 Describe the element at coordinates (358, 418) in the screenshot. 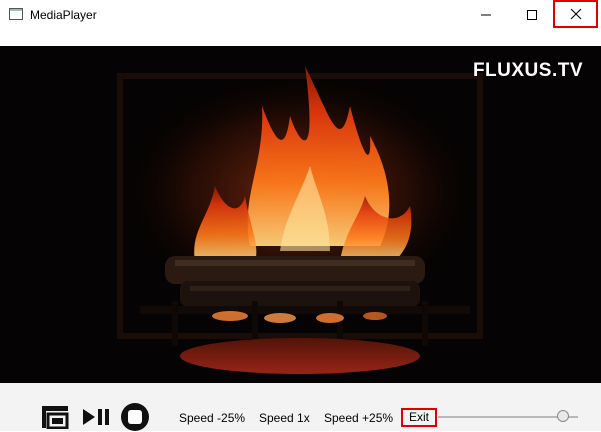

I see `speed-up-button: Speed +25%` at that location.